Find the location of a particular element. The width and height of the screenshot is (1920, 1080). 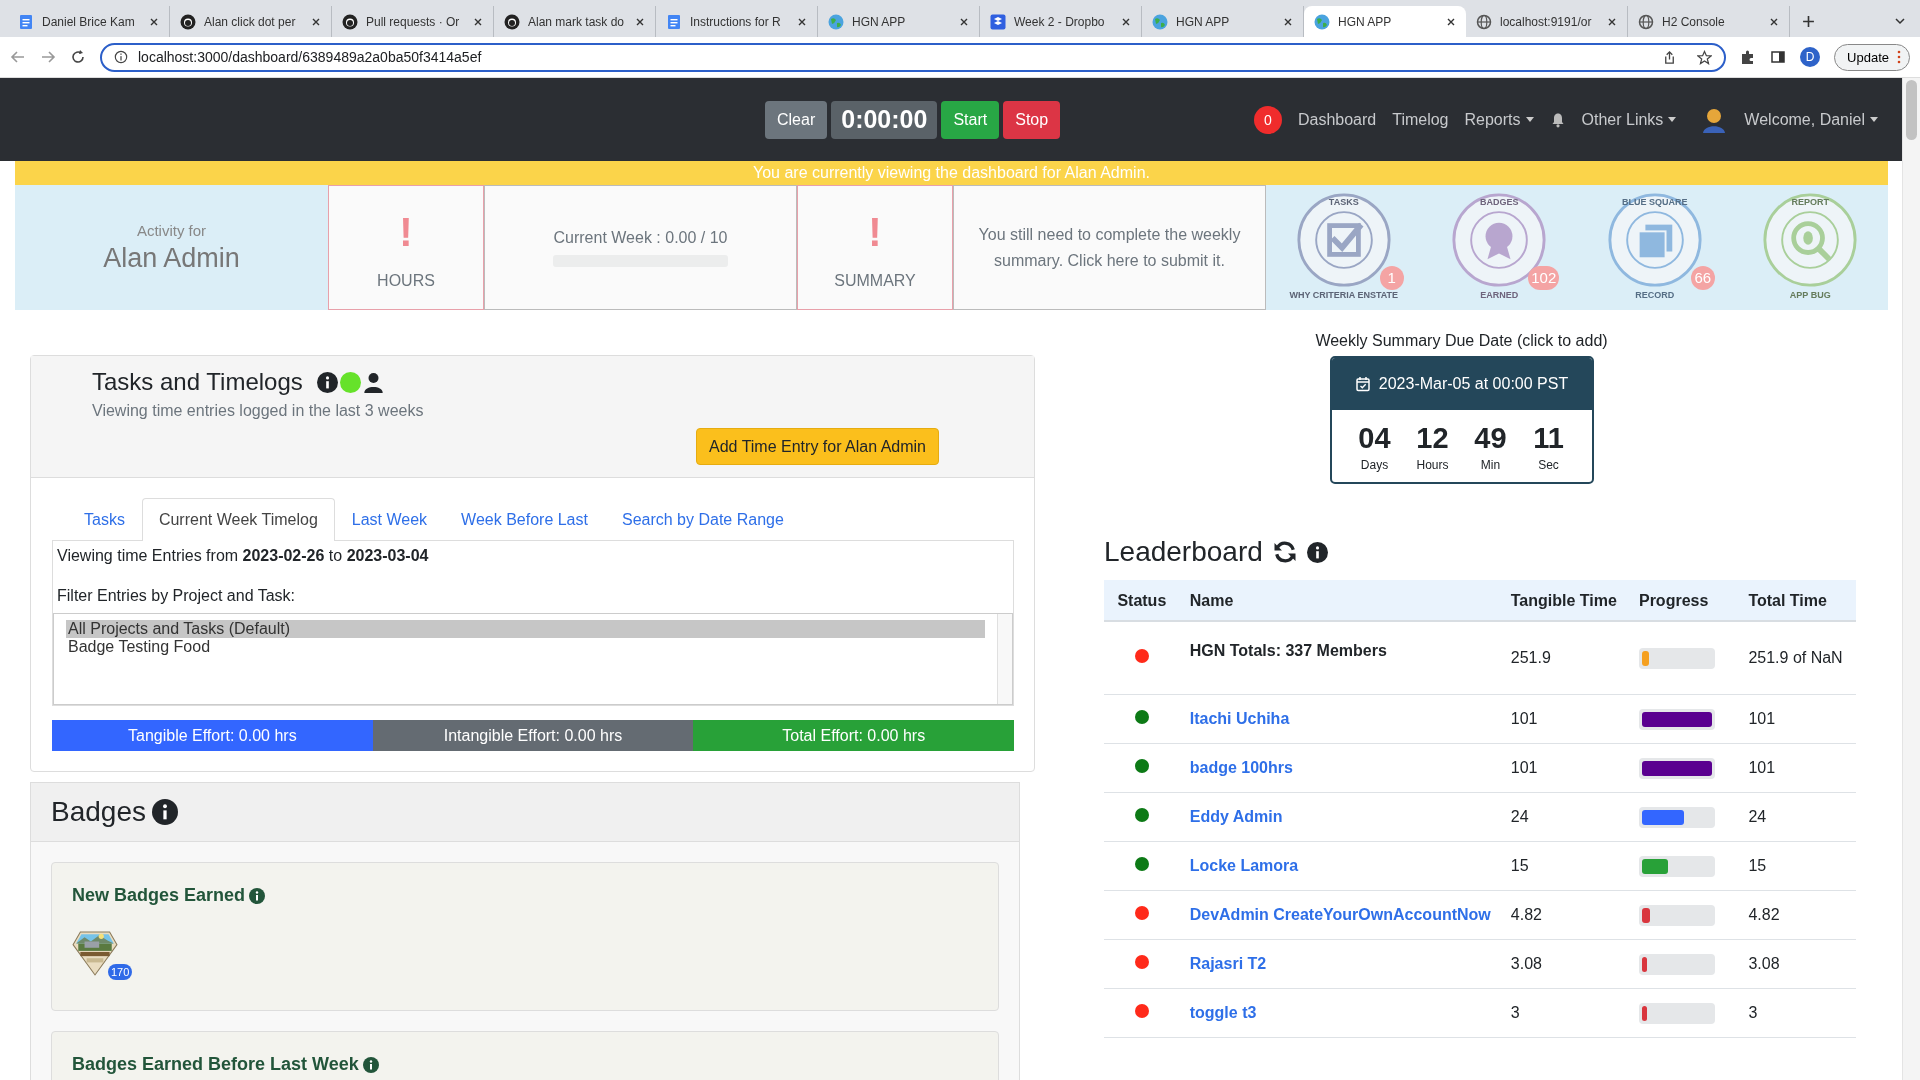

profile-avatar: D is located at coordinates (1810, 57).